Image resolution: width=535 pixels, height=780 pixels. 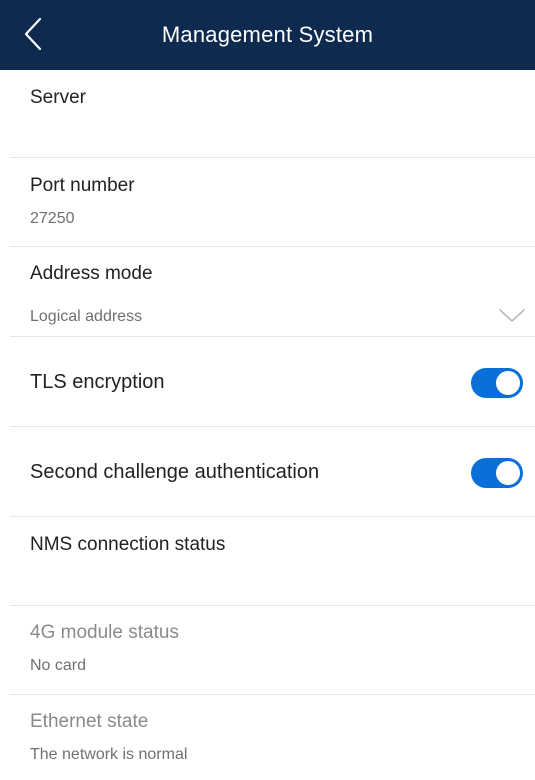 What do you see at coordinates (272, 561) in the screenshot?
I see `nms-connection-status-row: NMS connection status` at bounding box center [272, 561].